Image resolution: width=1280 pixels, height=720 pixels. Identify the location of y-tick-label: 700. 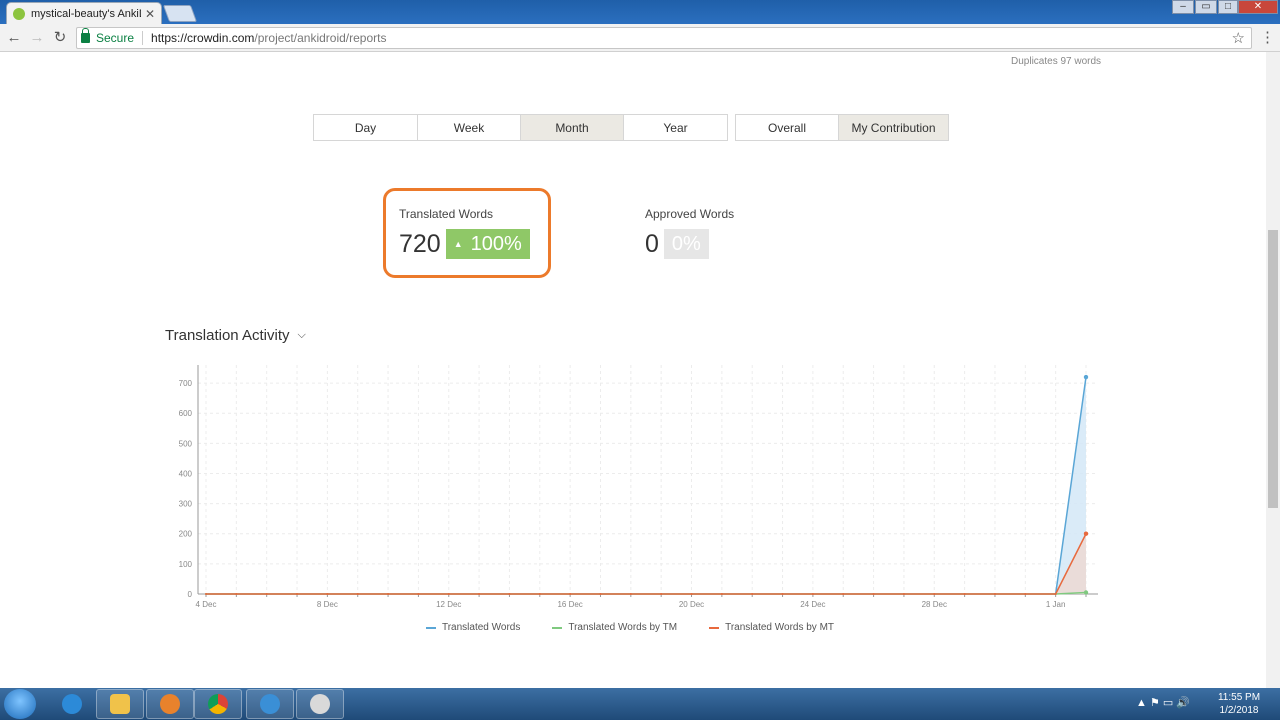
(186, 383).